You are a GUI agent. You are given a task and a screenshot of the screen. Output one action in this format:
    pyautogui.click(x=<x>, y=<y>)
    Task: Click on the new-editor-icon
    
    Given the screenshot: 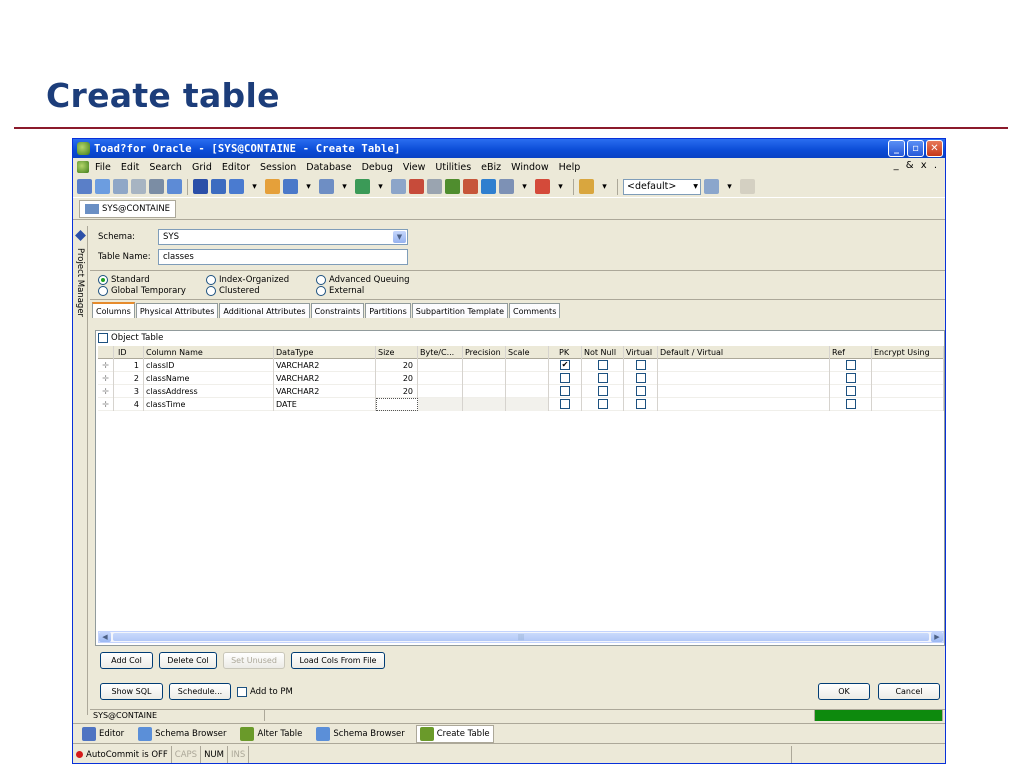 What is the action you would take?
    pyautogui.click(x=84, y=186)
    